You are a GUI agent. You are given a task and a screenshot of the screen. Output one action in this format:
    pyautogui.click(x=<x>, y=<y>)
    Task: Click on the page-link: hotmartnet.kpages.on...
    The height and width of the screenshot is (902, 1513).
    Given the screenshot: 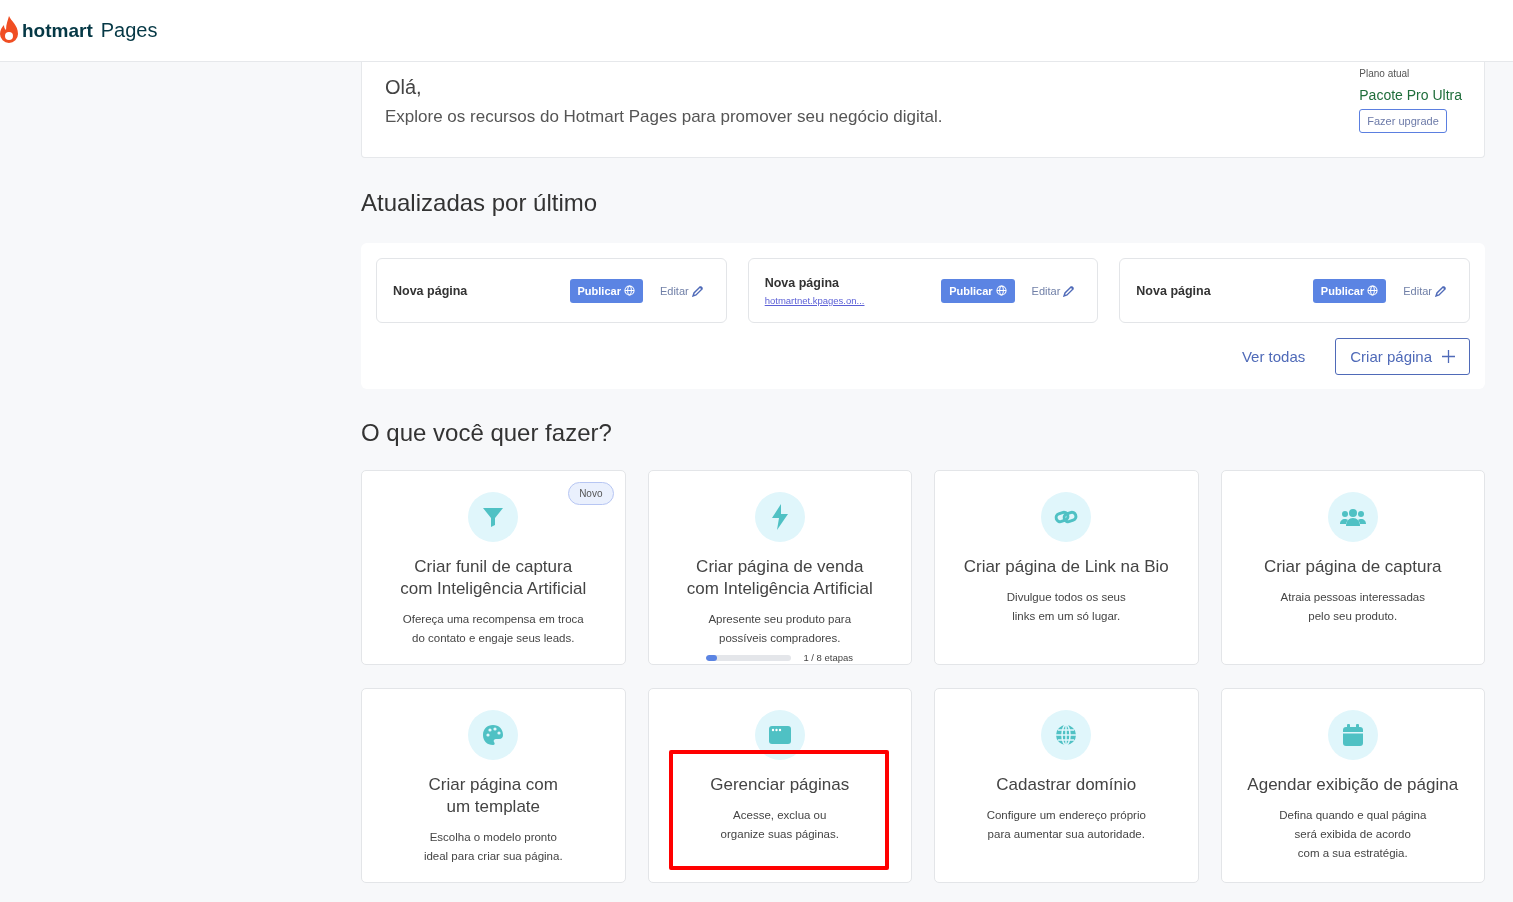 What is the action you would take?
    pyautogui.click(x=853, y=300)
    